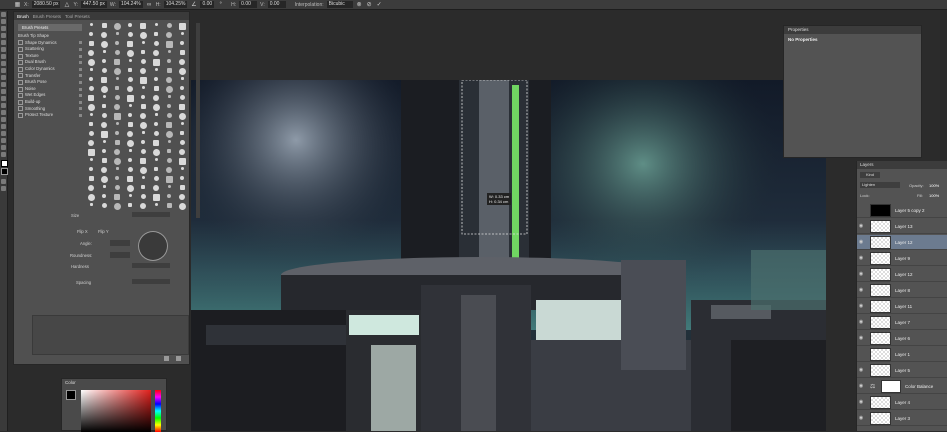 This screenshot has width=947, height=432. Describe the element at coordinates (3, 112) in the screenshot. I see `pen-tool-icon` at that location.